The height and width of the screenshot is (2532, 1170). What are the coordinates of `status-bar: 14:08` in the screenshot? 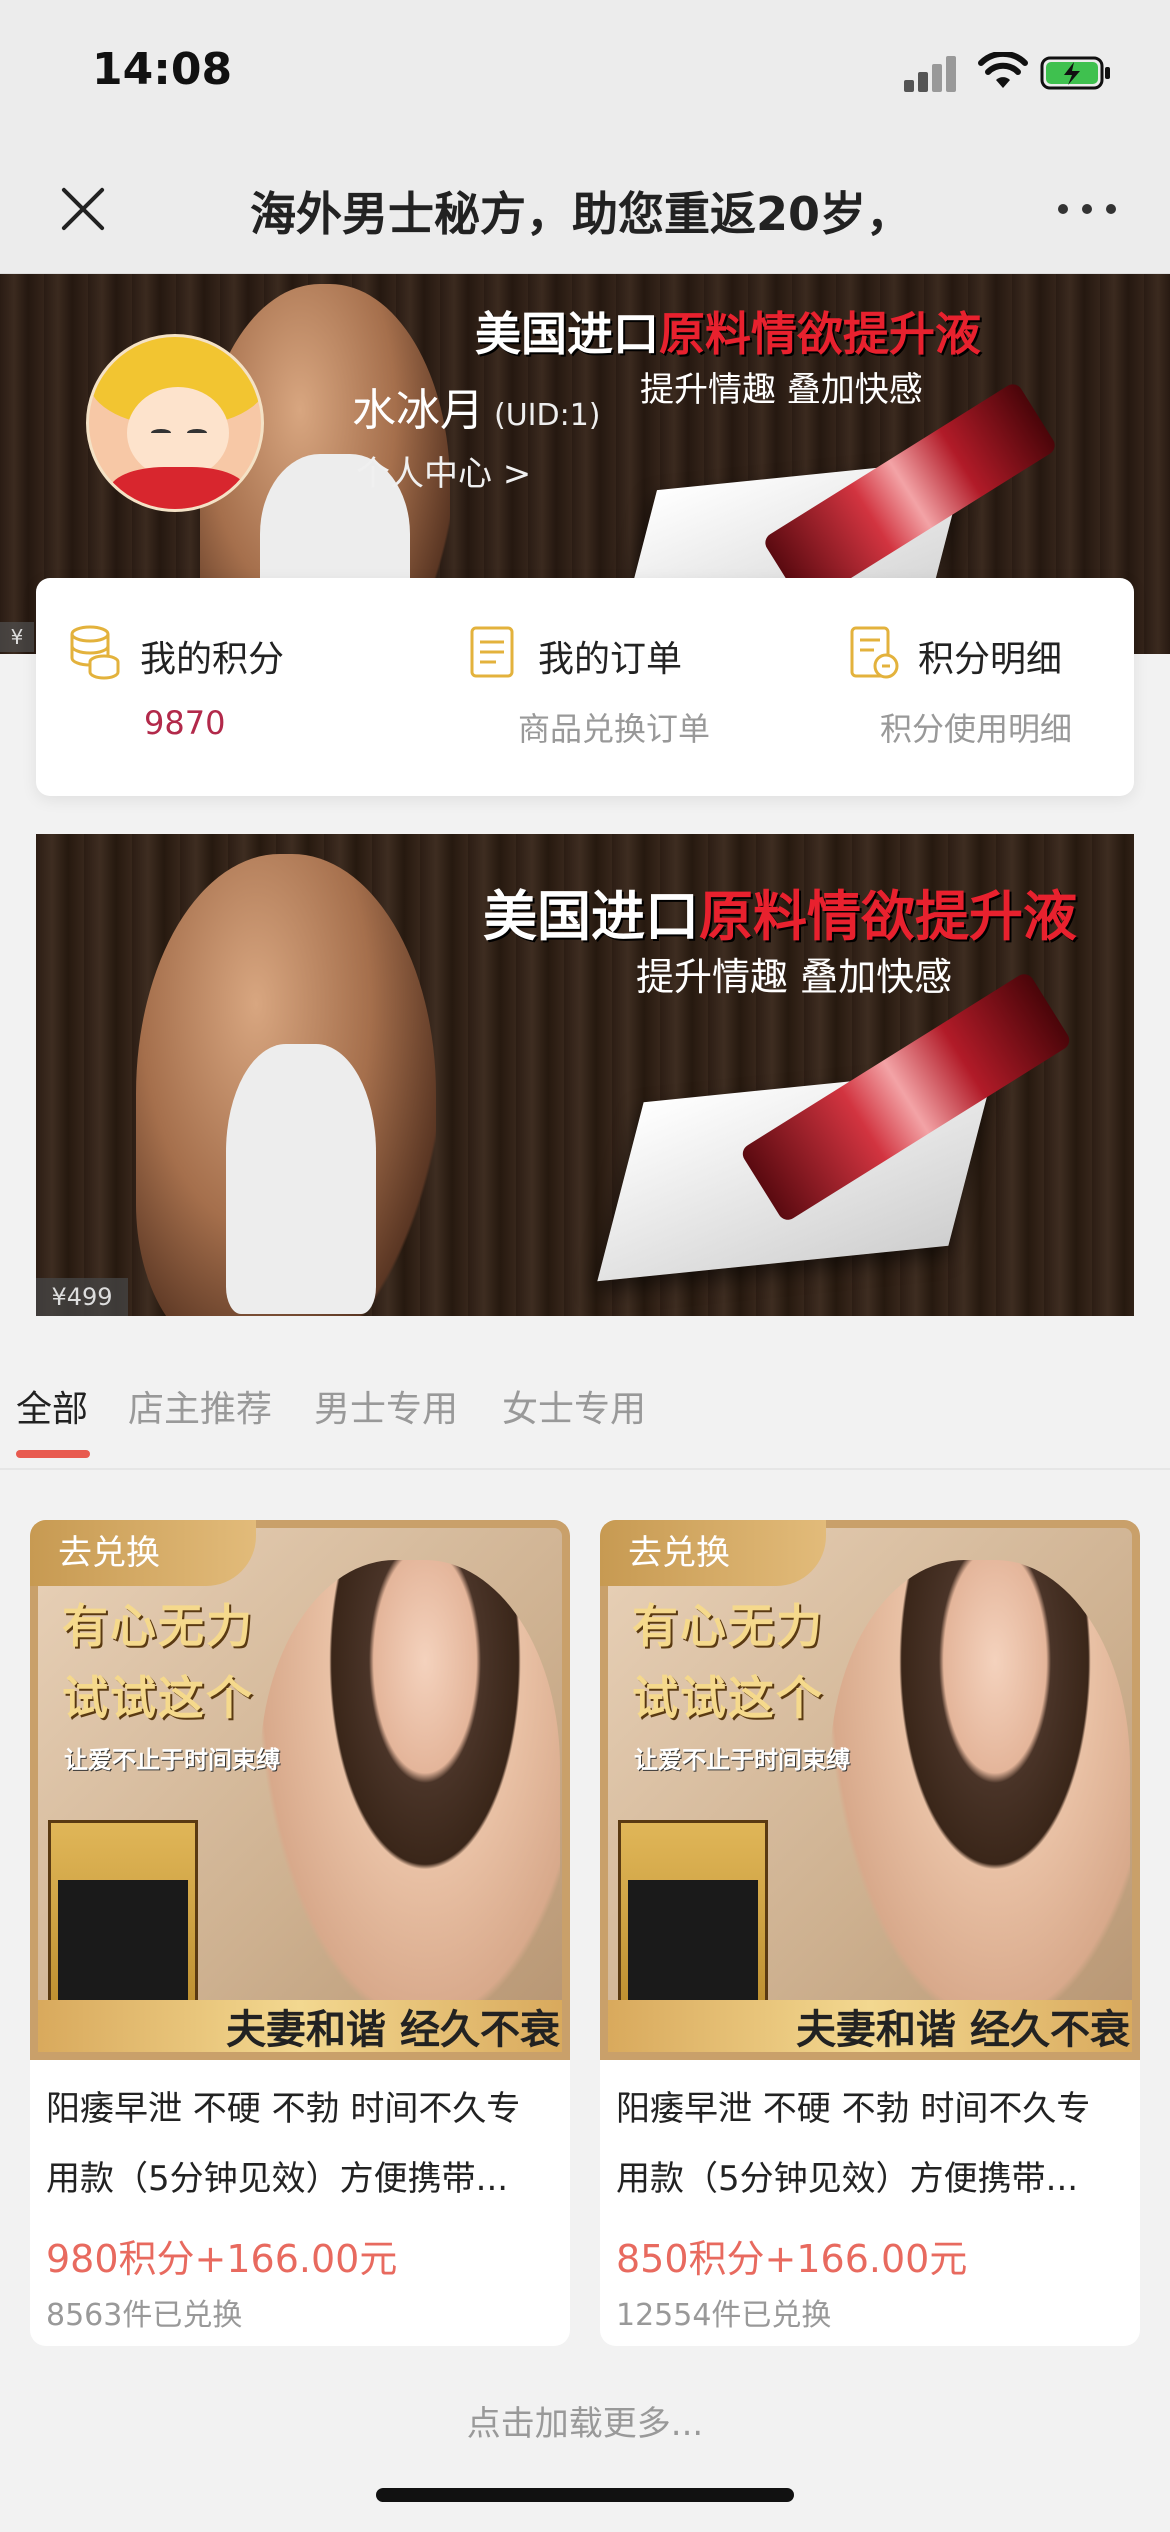 It's located at (585, 75).